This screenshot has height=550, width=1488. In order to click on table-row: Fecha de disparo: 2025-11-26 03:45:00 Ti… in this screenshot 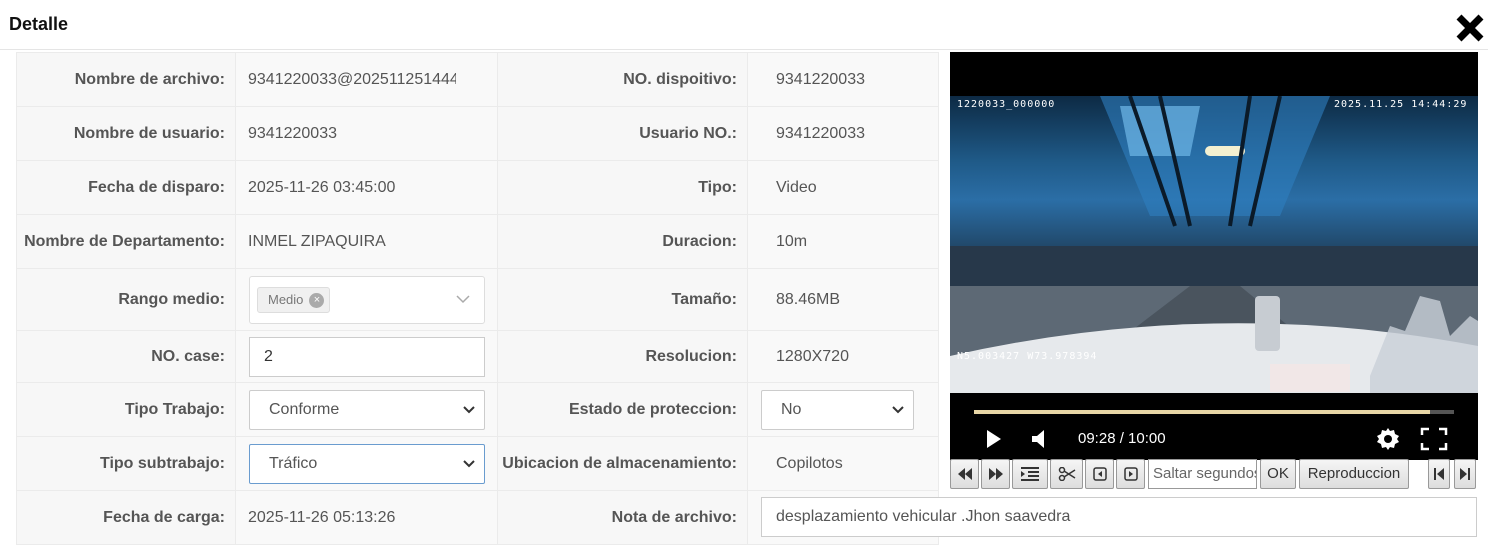, I will do `click(477, 187)`.